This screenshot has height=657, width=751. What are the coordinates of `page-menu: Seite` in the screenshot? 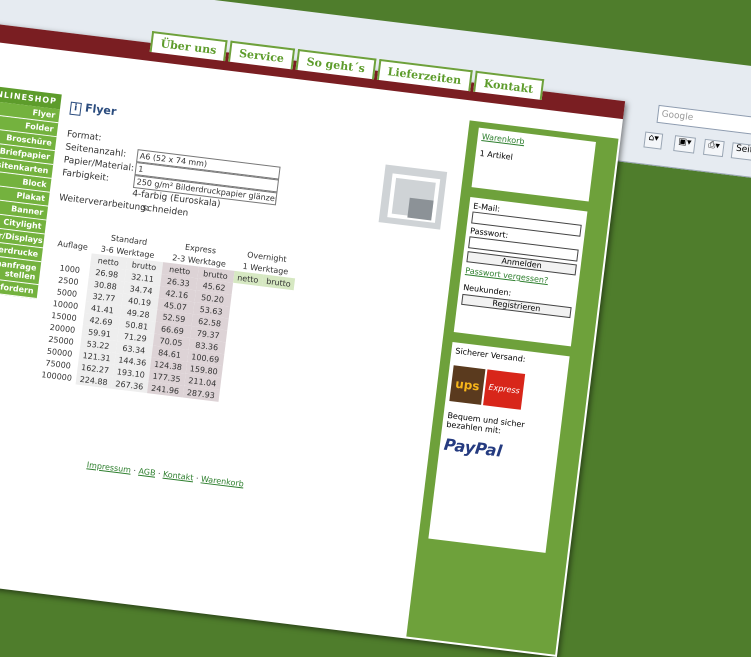 It's located at (740, 152).